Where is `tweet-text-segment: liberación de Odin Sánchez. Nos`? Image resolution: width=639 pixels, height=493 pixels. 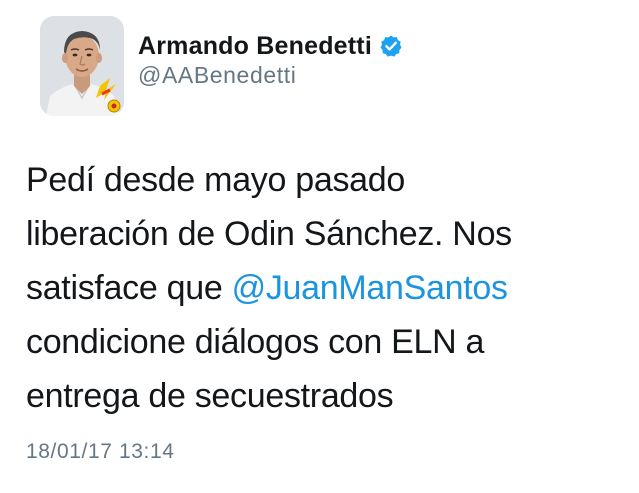
tweet-text-segment: liberación de Odin Sánchez. Nos is located at coordinates (269, 234).